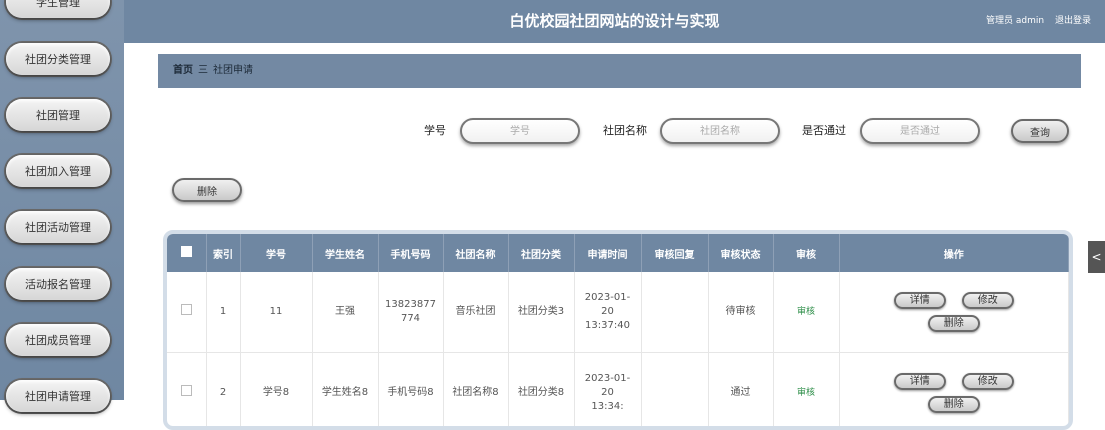 The image size is (1105, 430). Describe the element at coordinates (1096, 257) in the screenshot. I see `chevron-left-icon: <` at that location.